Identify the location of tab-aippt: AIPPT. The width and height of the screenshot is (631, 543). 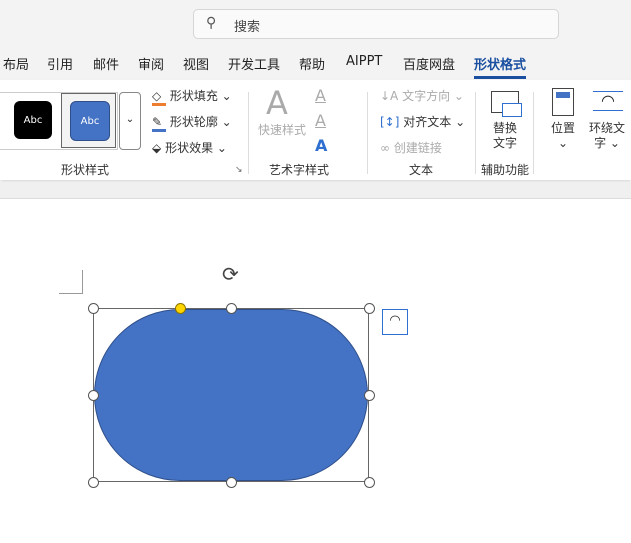
(364, 61).